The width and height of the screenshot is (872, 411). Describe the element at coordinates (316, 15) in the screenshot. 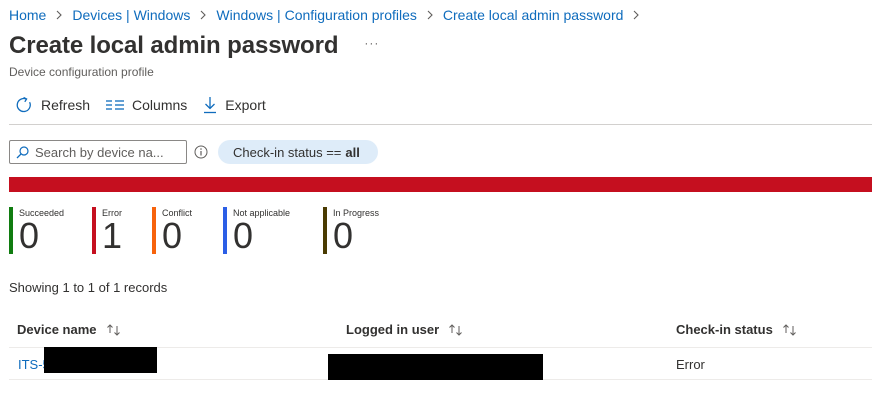

I see `breadcrumb-configuration-profiles: Windows | Configuration profiles` at that location.